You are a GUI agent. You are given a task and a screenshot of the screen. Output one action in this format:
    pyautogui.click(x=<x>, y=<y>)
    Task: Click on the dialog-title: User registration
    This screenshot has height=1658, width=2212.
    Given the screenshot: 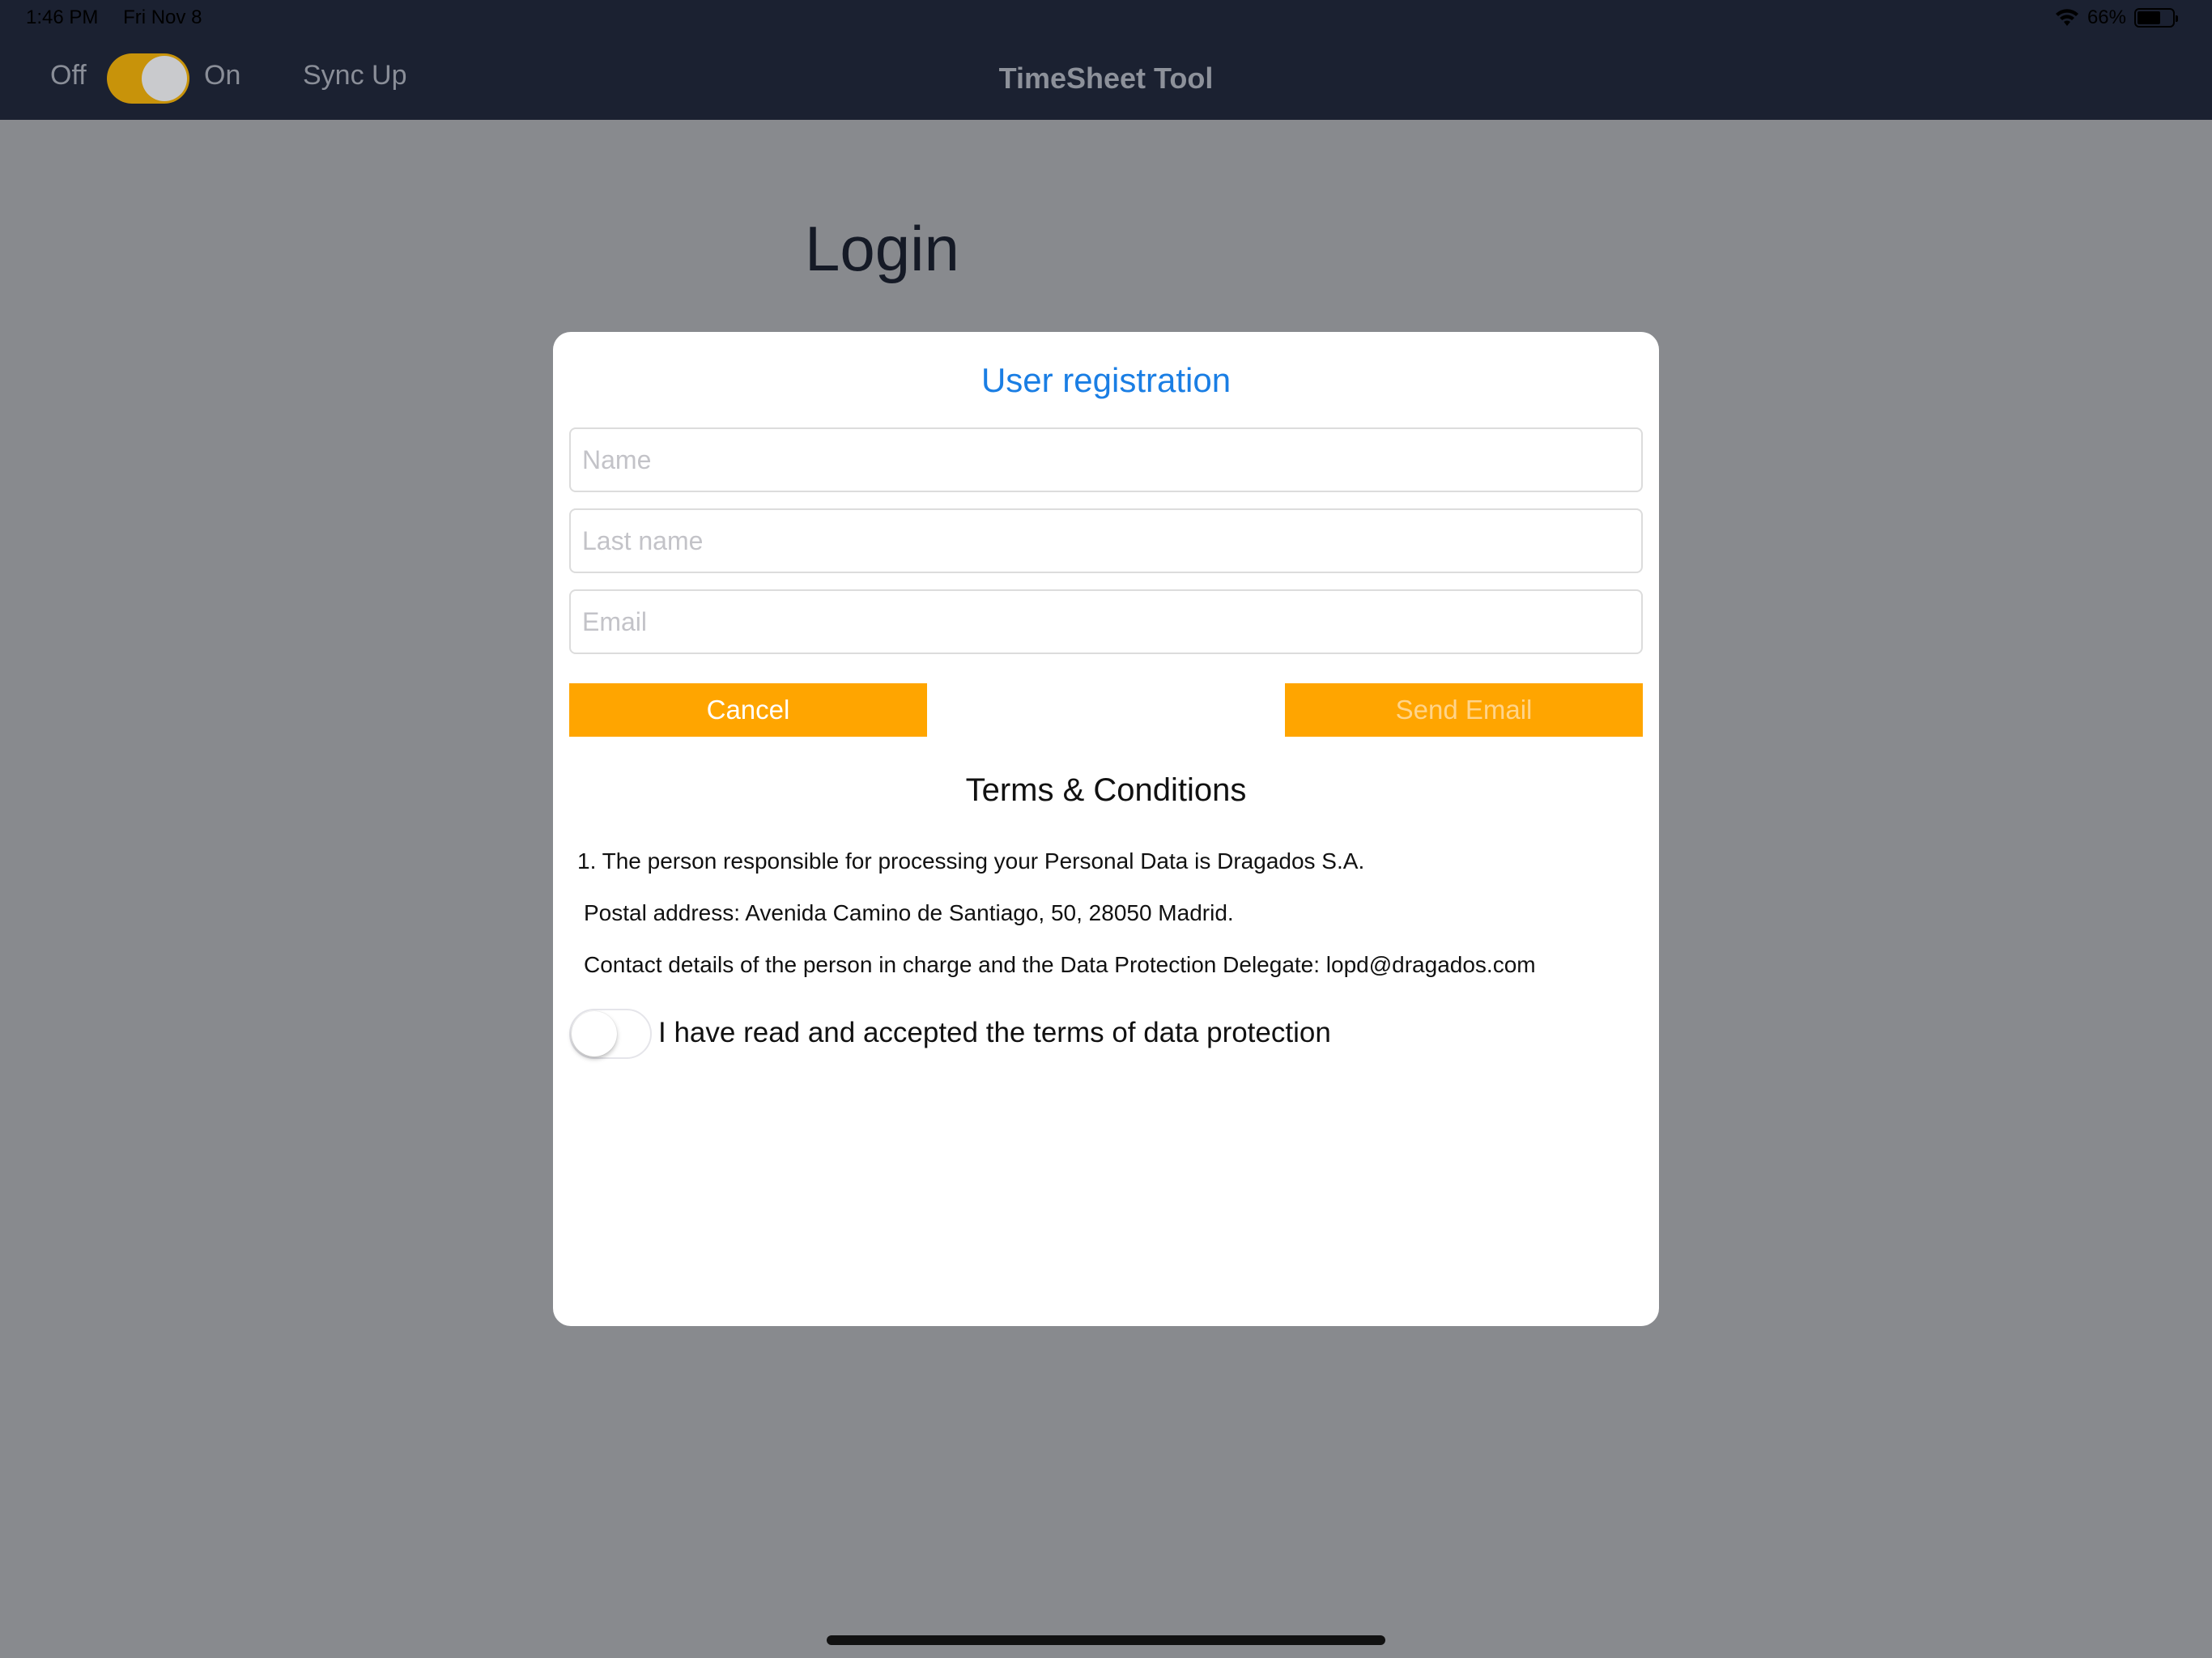 What is the action you would take?
    pyautogui.click(x=1106, y=380)
    